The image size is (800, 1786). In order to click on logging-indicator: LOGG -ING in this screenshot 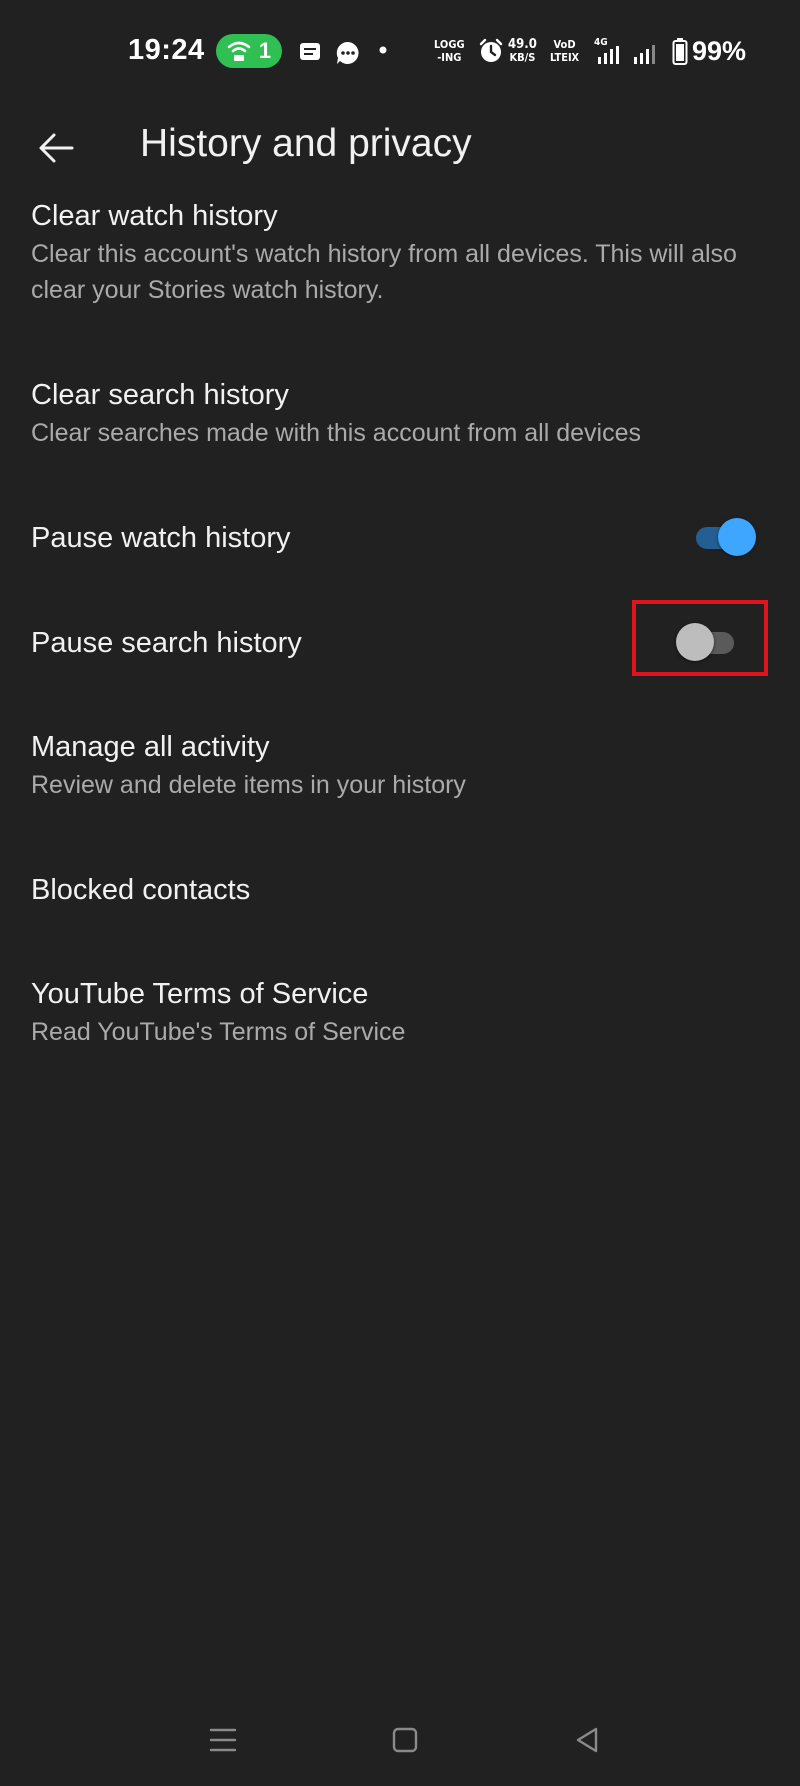, I will do `click(449, 51)`.